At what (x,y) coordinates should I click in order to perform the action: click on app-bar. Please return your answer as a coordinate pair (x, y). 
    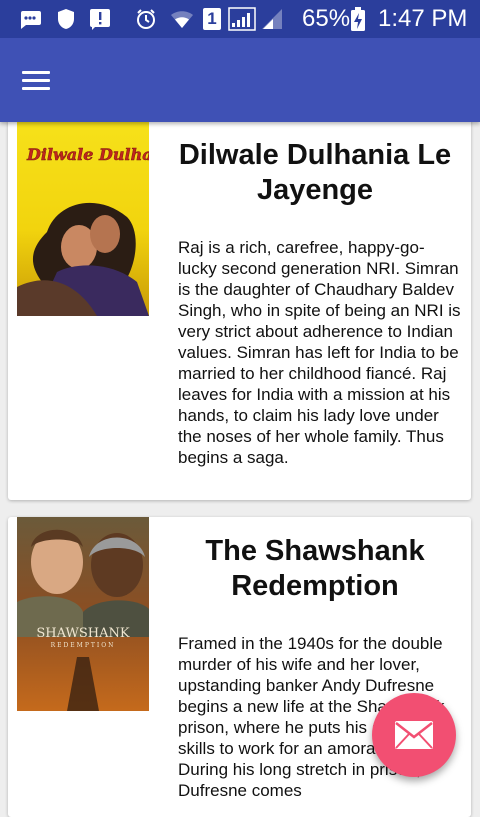
    Looking at the image, I should click on (240, 80).